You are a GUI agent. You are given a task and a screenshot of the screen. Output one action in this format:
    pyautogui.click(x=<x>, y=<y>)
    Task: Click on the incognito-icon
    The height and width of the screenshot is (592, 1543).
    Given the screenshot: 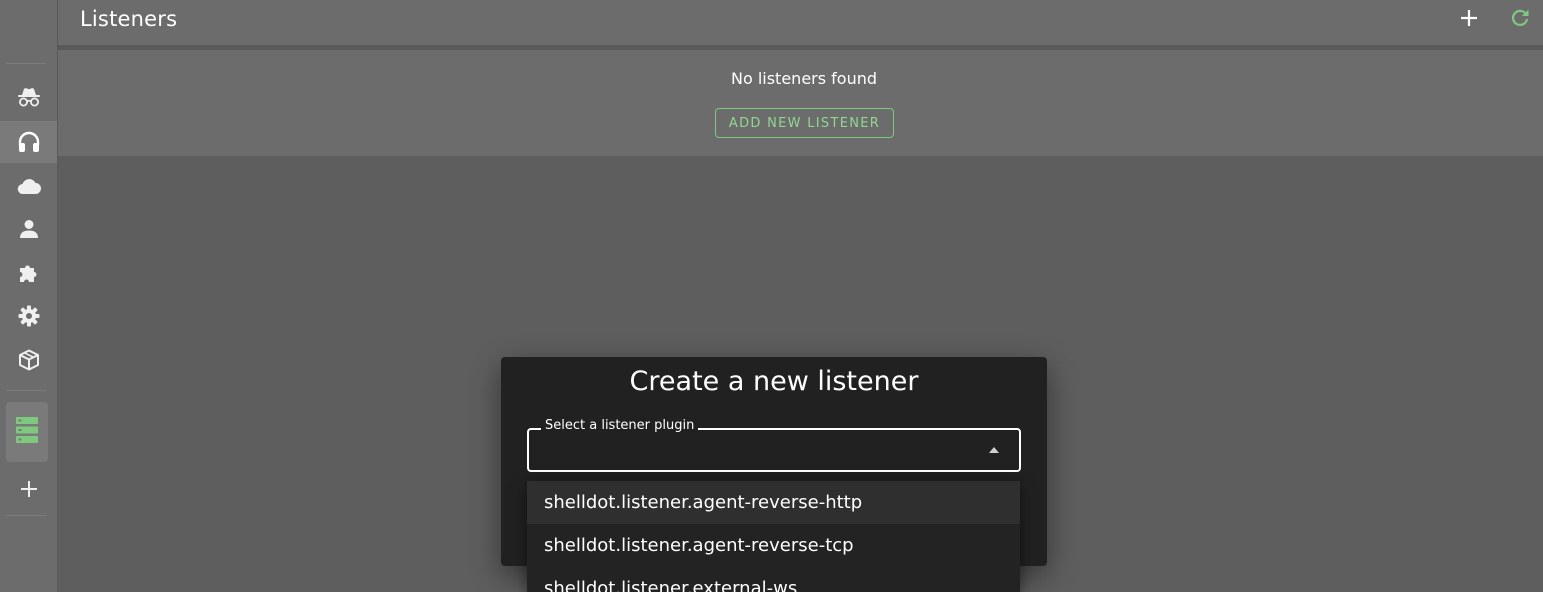 What is the action you would take?
    pyautogui.click(x=29, y=97)
    